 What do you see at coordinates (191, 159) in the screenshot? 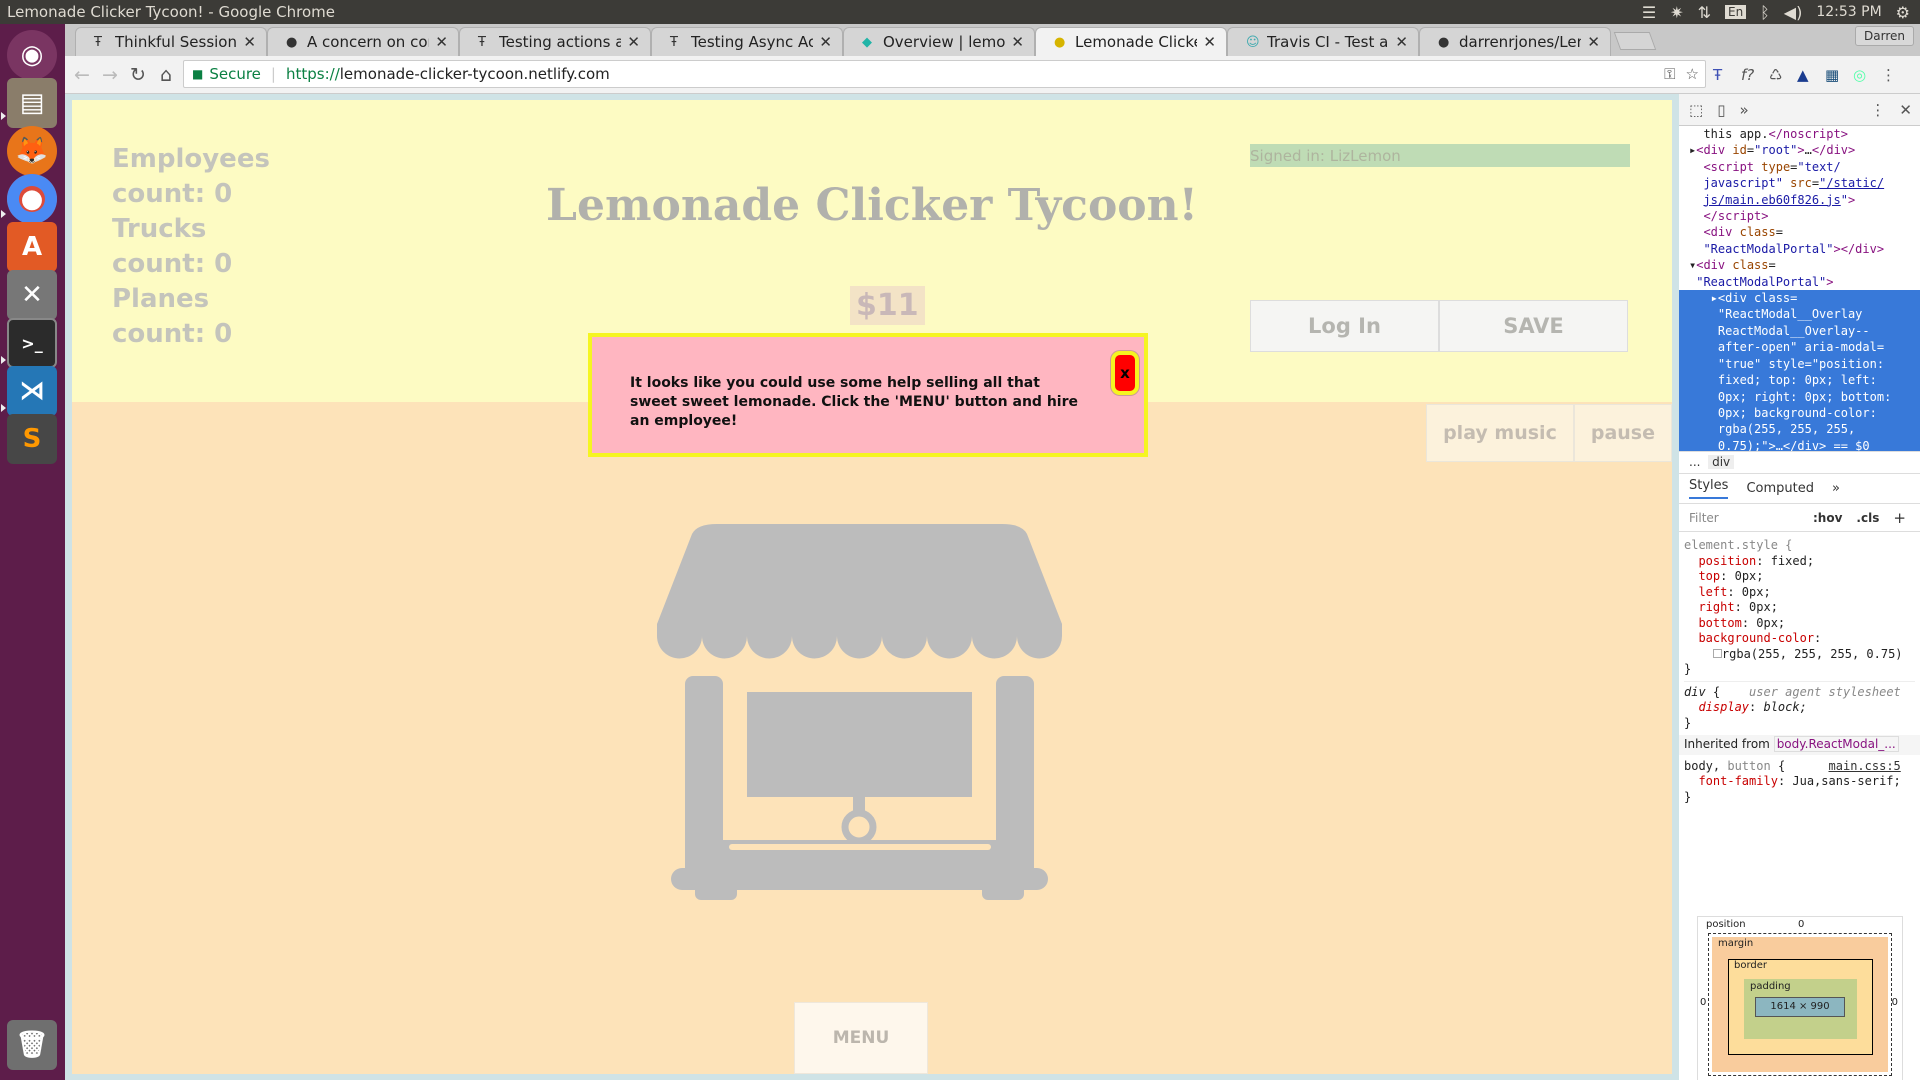
I see `employees-label: Employees` at bounding box center [191, 159].